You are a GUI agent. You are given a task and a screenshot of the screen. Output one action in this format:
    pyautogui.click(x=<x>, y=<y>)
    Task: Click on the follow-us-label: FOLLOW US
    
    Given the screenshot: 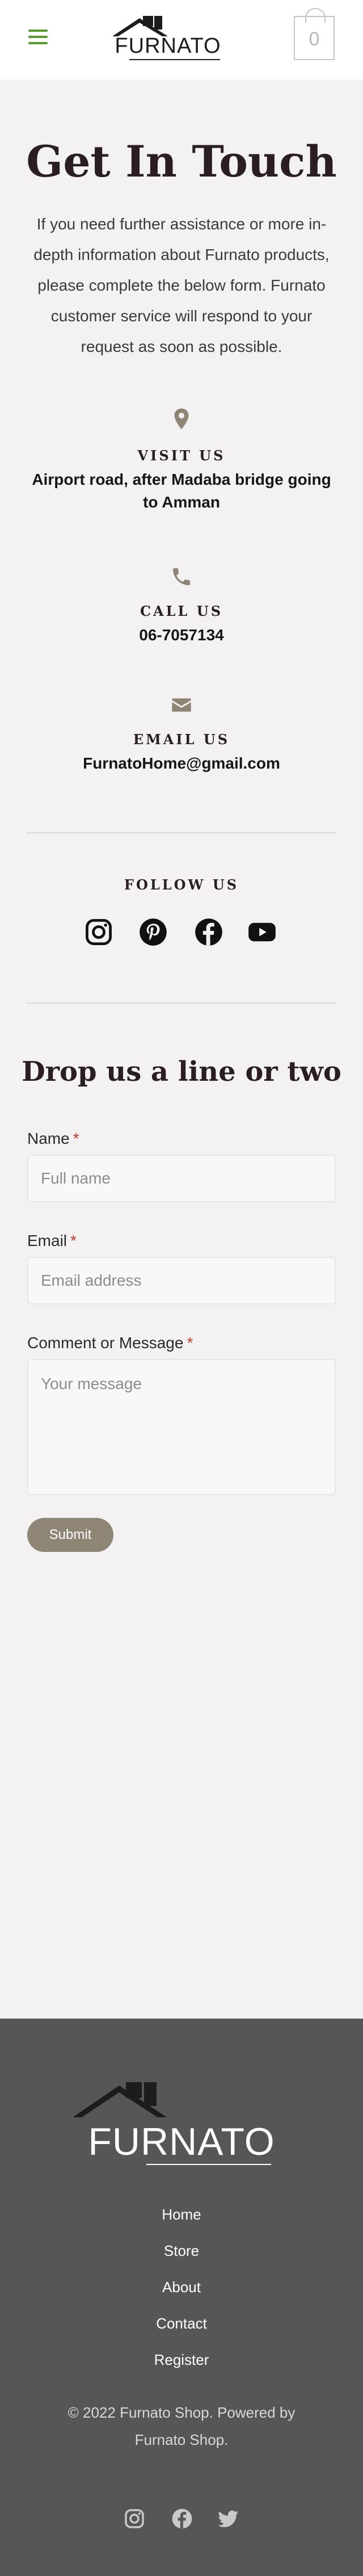 What is the action you would take?
    pyautogui.click(x=181, y=885)
    